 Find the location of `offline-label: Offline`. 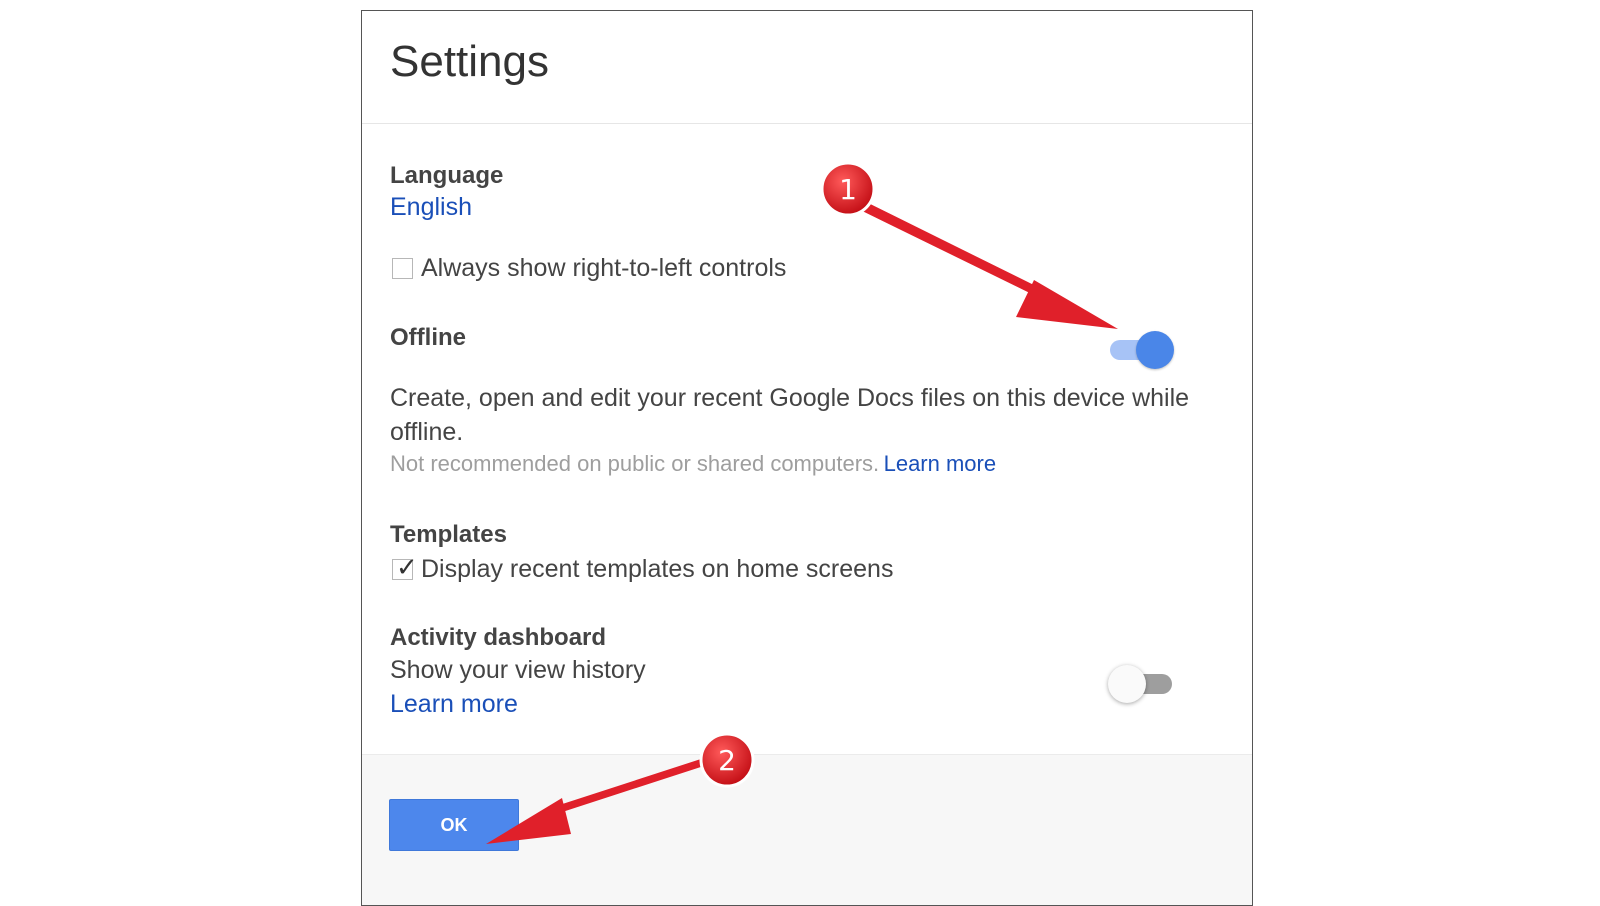

offline-label: Offline is located at coordinates (428, 337).